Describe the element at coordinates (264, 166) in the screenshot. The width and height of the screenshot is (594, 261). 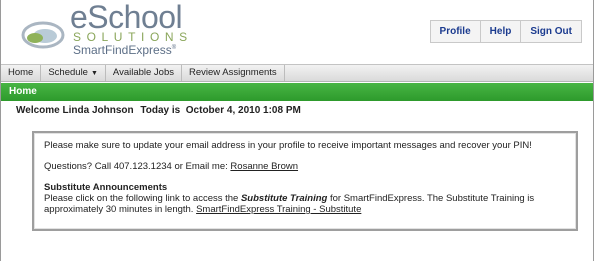
I see `contact-email-link: Rosanne Brown` at that location.